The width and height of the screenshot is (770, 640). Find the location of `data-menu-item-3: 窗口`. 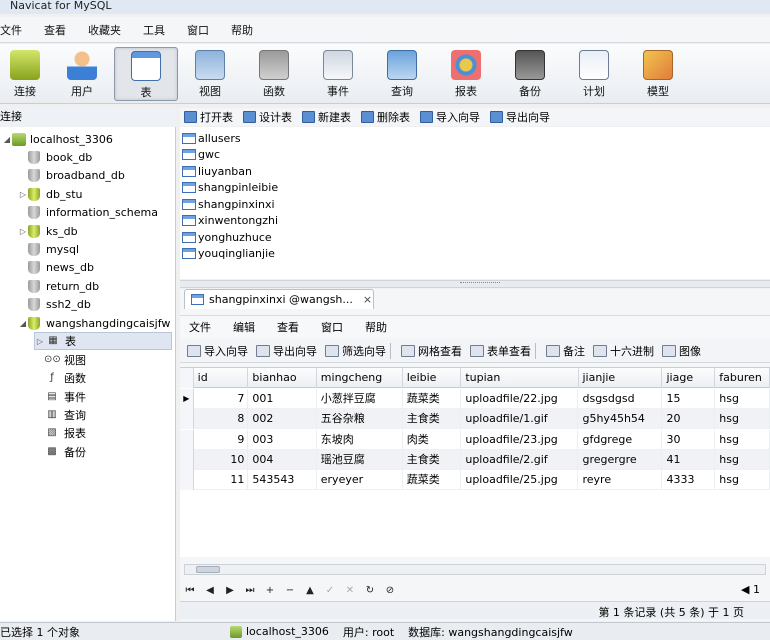

data-menu-item-3: 窗口 is located at coordinates (332, 327).